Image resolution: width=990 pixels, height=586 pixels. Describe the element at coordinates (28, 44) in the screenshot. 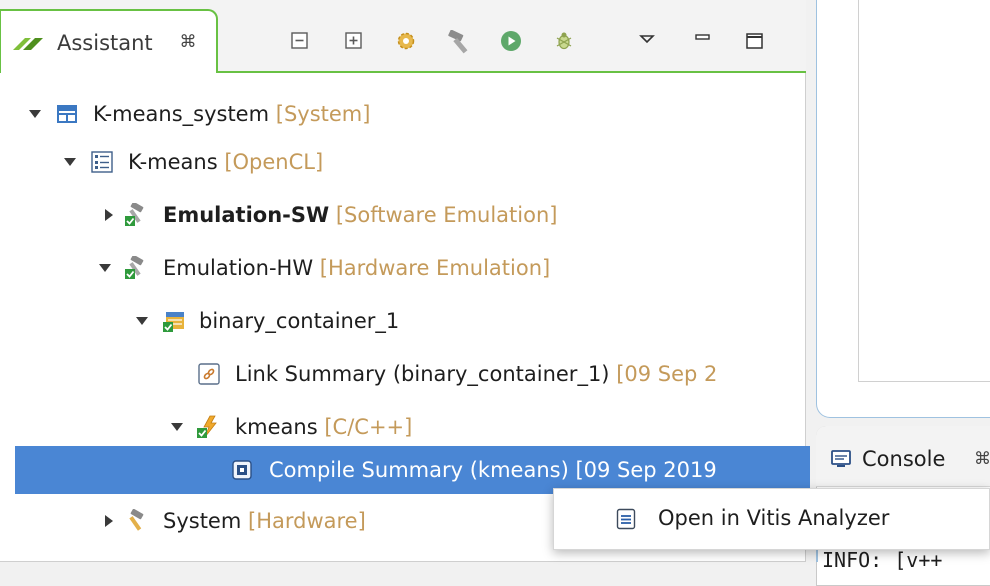

I see `assistant-icon` at that location.